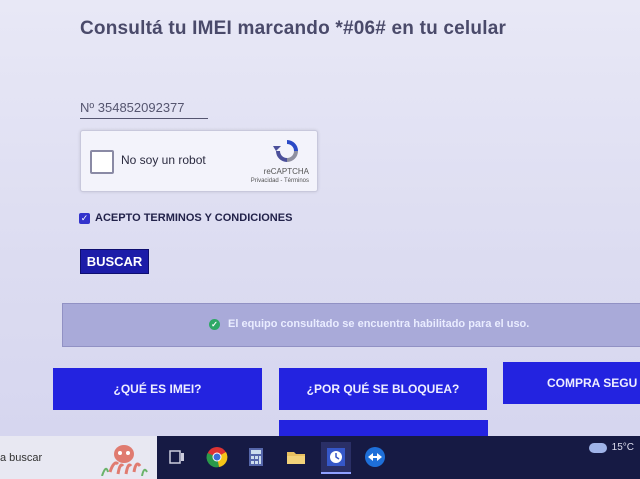  Describe the element at coordinates (375, 457) in the screenshot. I see `teamviewer-icon` at that location.